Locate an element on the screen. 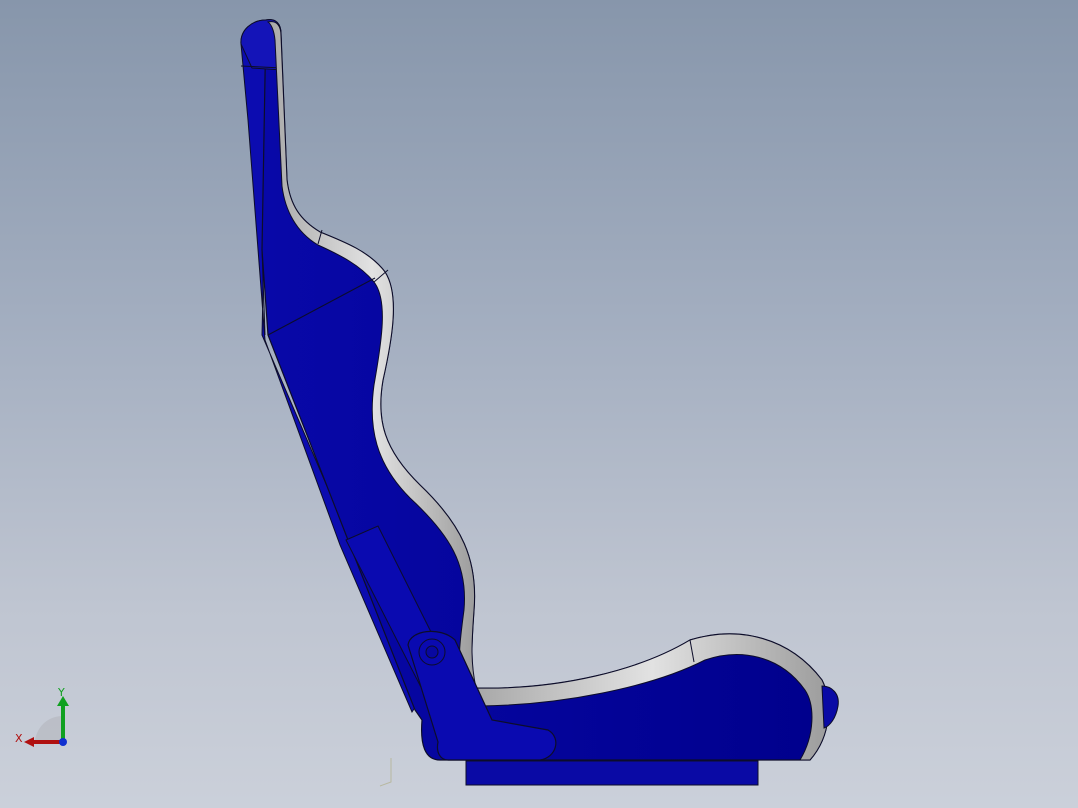 This screenshot has height=808, width=1078. seat-base-rail is located at coordinates (612, 773).